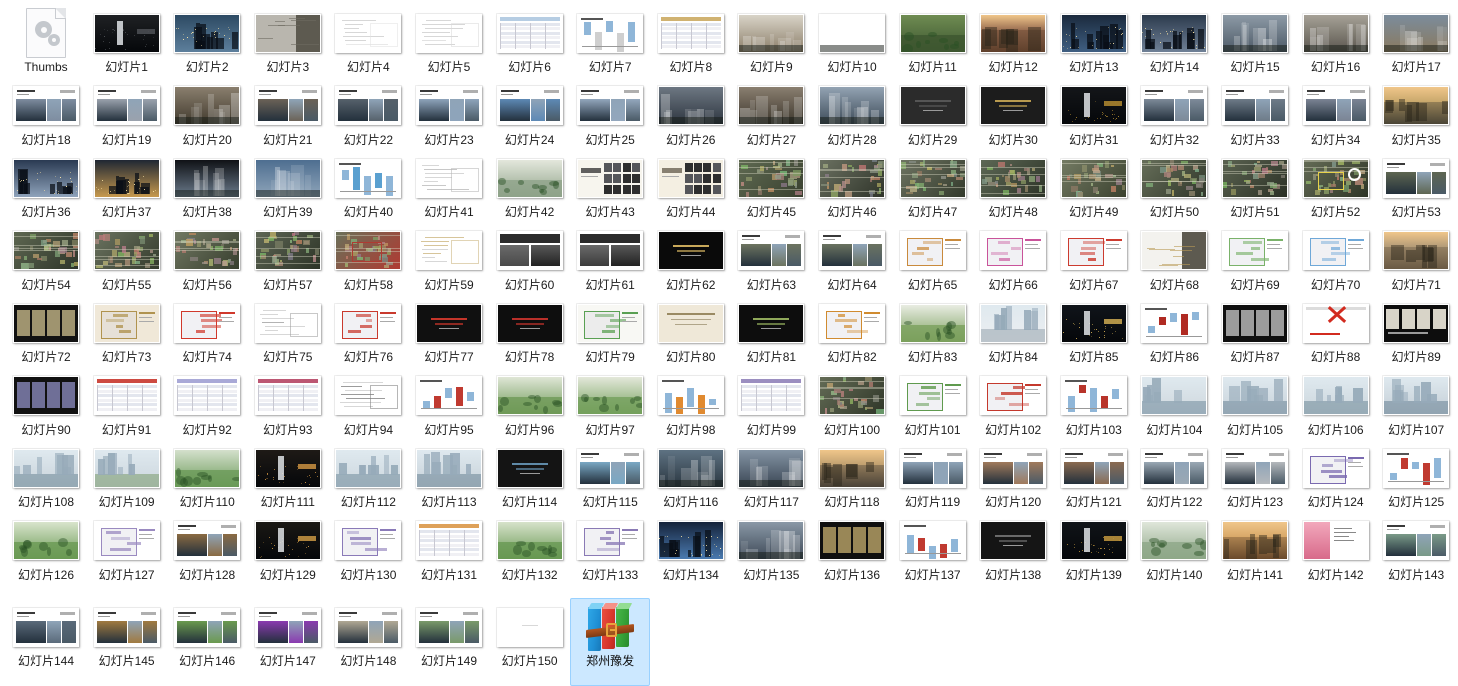  I want to click on file-name-label: 幻灯片95, so click(449, 429).